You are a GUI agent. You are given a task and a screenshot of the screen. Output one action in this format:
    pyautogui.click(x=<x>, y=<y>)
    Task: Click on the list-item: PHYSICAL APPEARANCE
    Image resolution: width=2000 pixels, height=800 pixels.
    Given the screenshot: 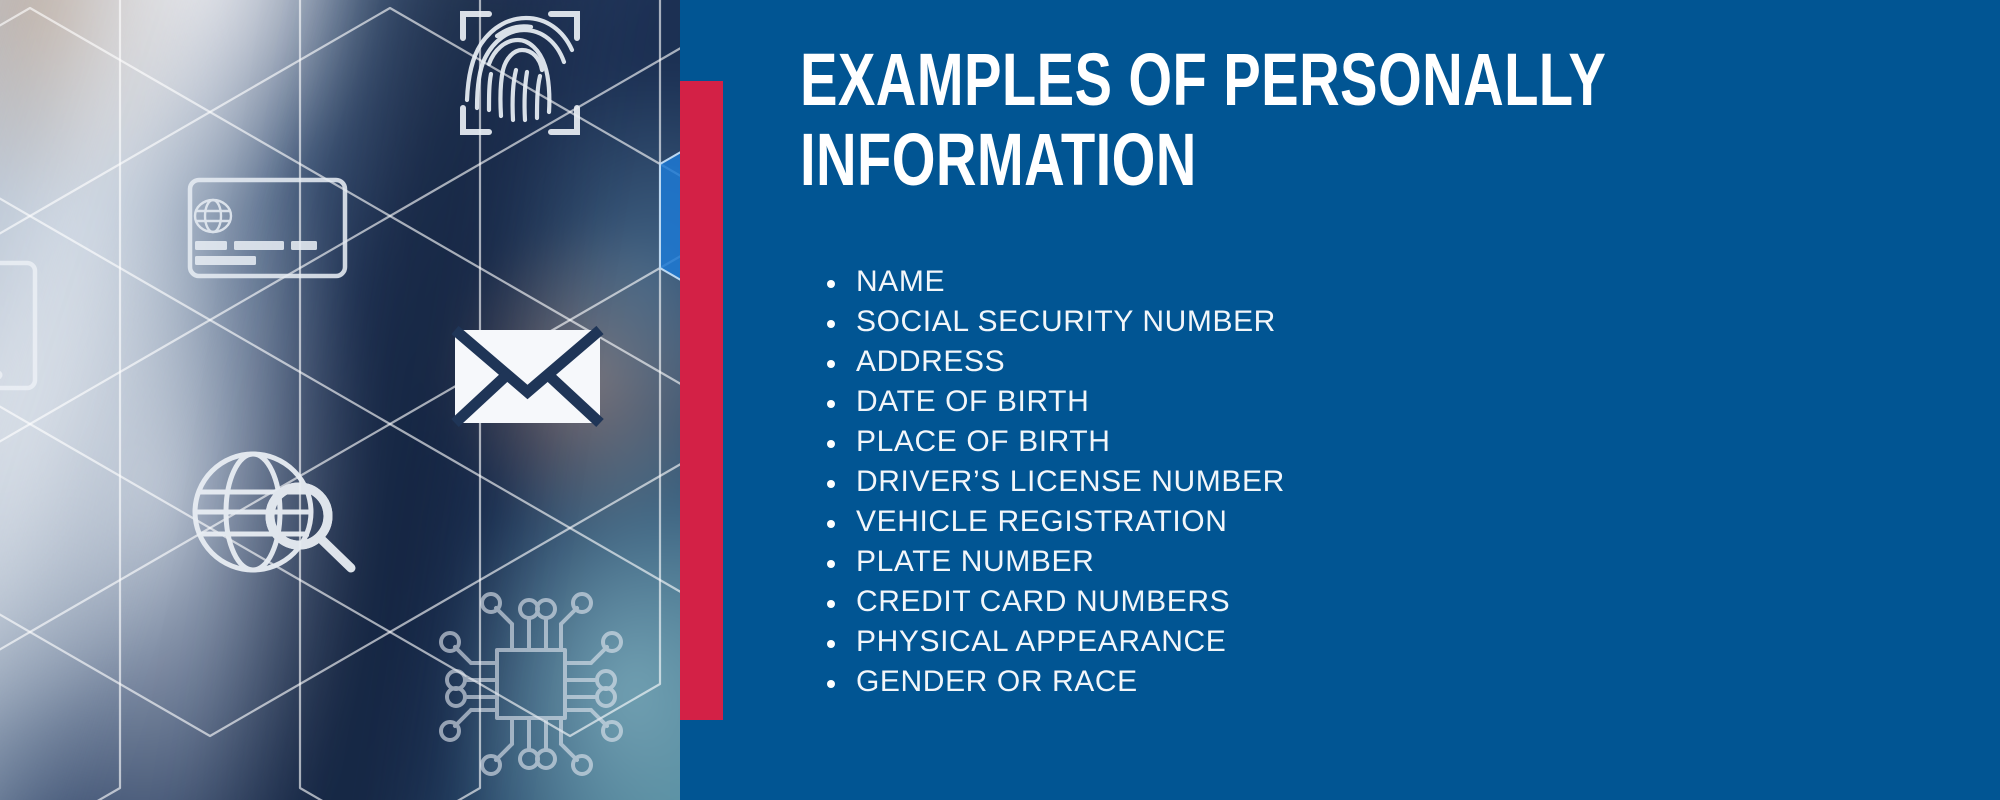 What is the action you would take?
    pyautogui.click(x=1370, y=642)
    